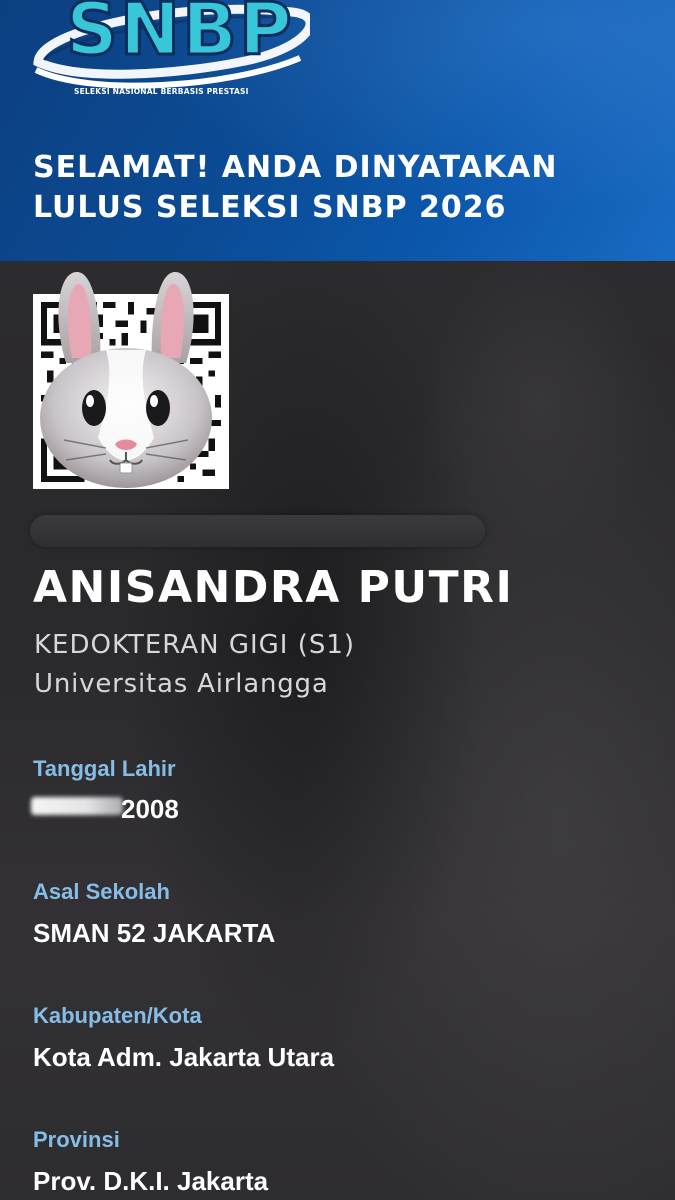  Describe the element at coordinates (104, 768) in the screenshot. I see `birth-date-label: Tanggal Lahir` at that location.